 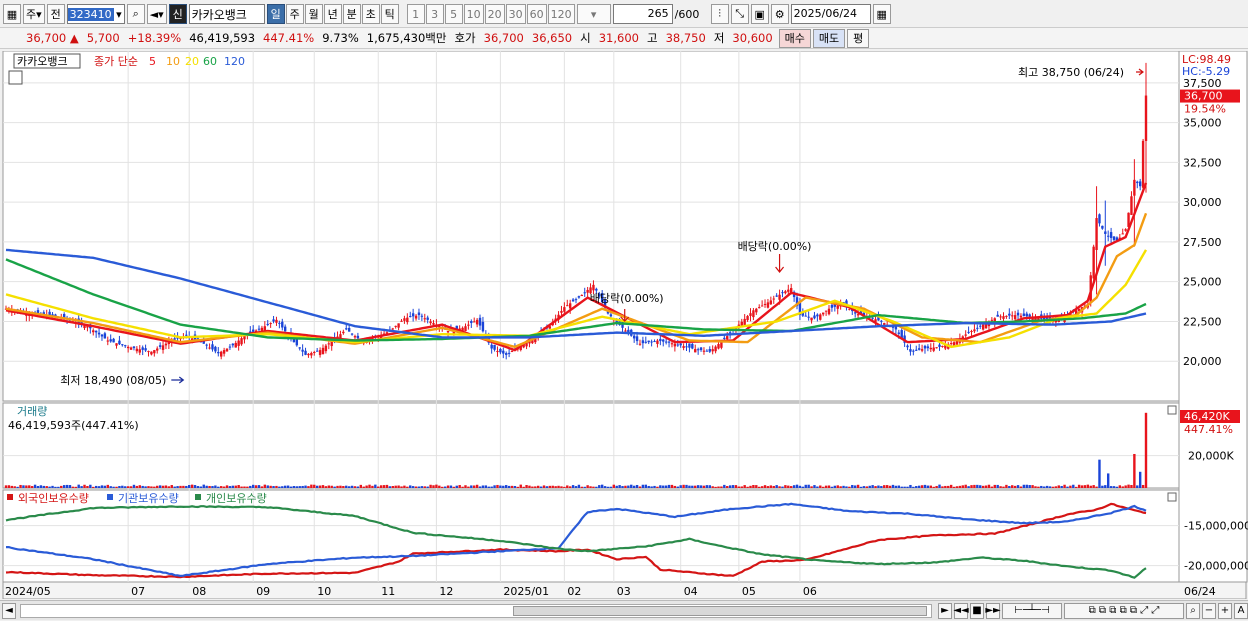 I want to click on layout-icon: ▦, so click(x=12, y=14).